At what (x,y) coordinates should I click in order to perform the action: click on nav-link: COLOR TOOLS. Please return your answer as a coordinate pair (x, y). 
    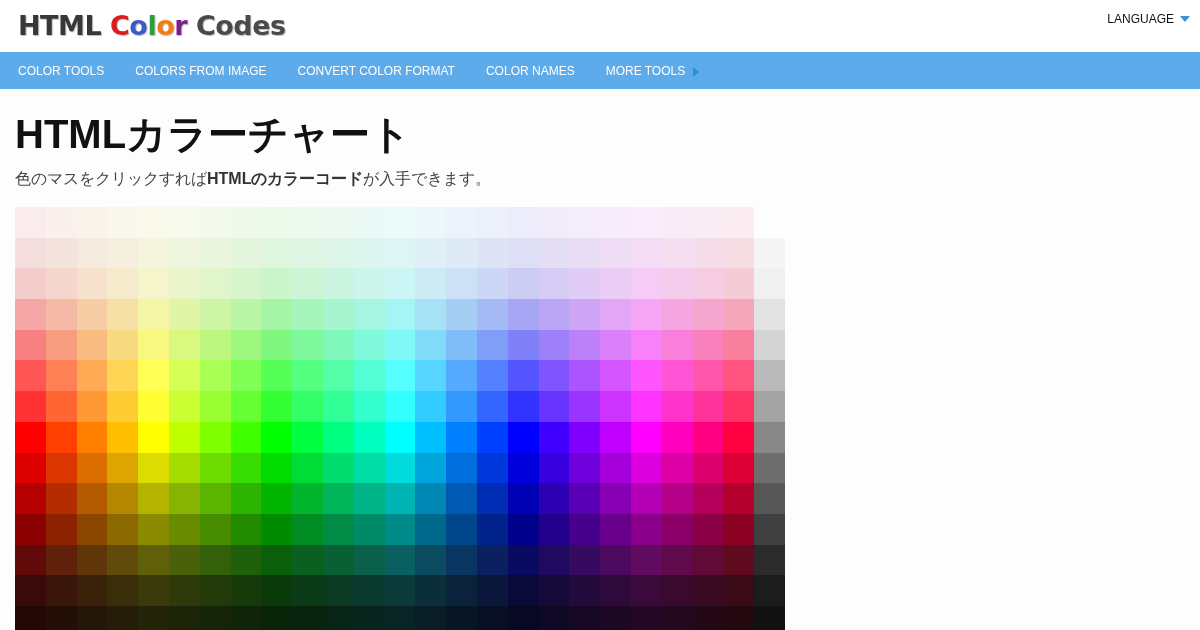
    Looking at the image, I should click on (61, 70).